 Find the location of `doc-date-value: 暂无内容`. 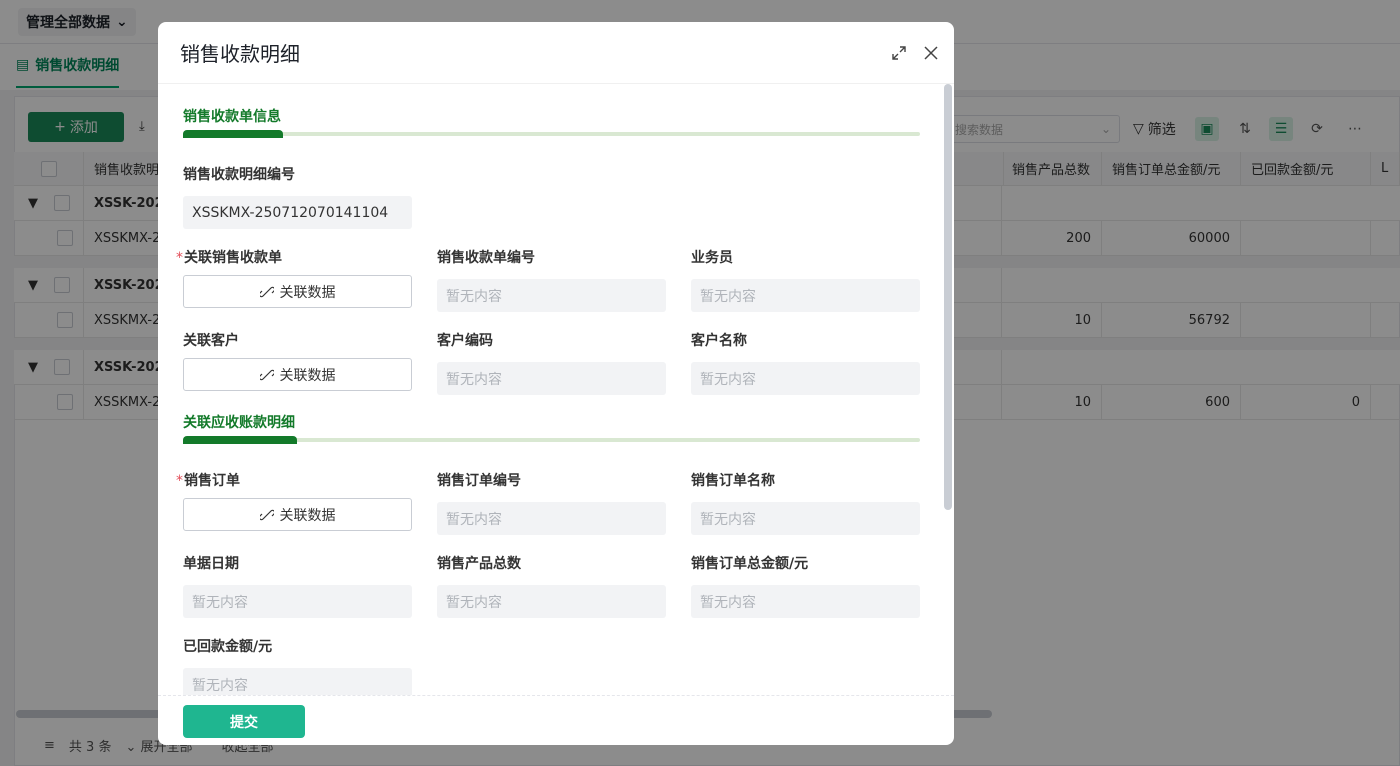

doc-date-value: 暂无内容 is located at coordinates (297, 601).